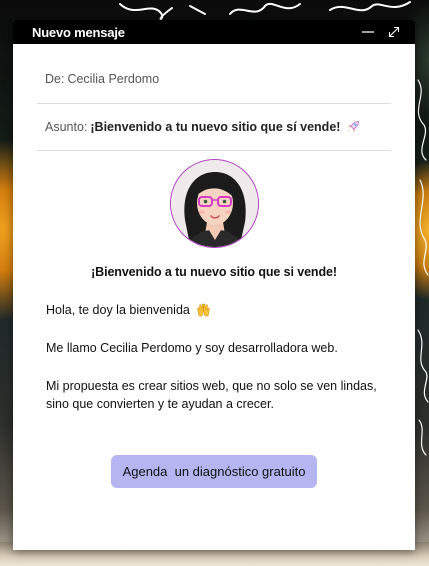 The width and height of the screenshot is (429, 566). Describe the element at coordinates (55, 79) in the screenshot. I see `from-label: De:` at that location.